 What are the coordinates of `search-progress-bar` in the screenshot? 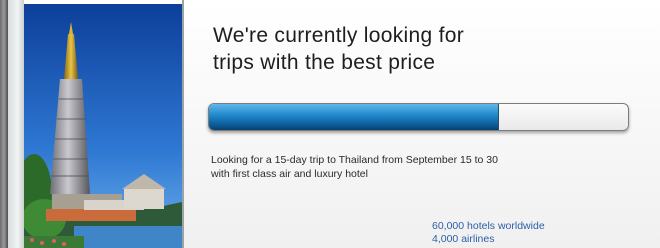 It's located at (418, 117).